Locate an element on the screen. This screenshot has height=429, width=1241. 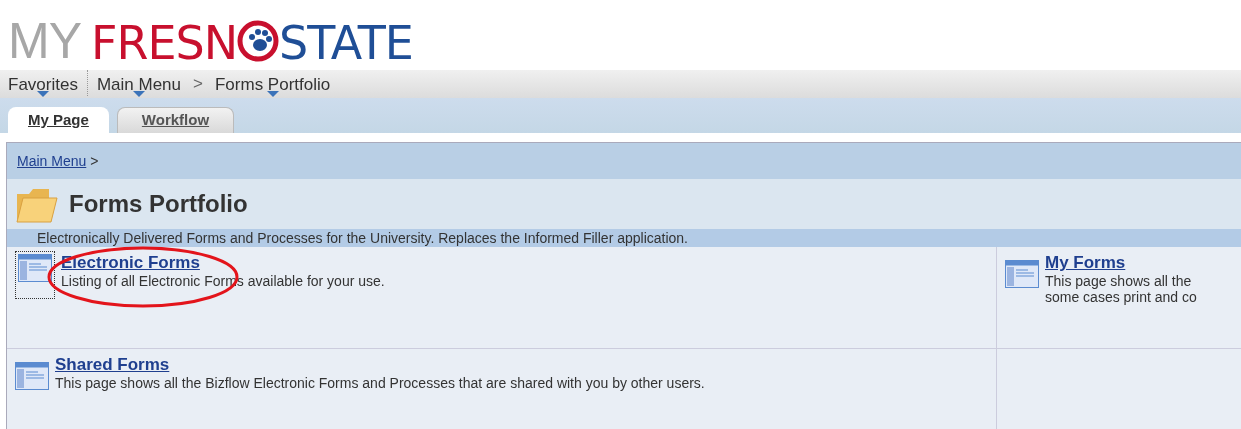
page-title: Forms Portfolio is located at coordinates (158, 204).